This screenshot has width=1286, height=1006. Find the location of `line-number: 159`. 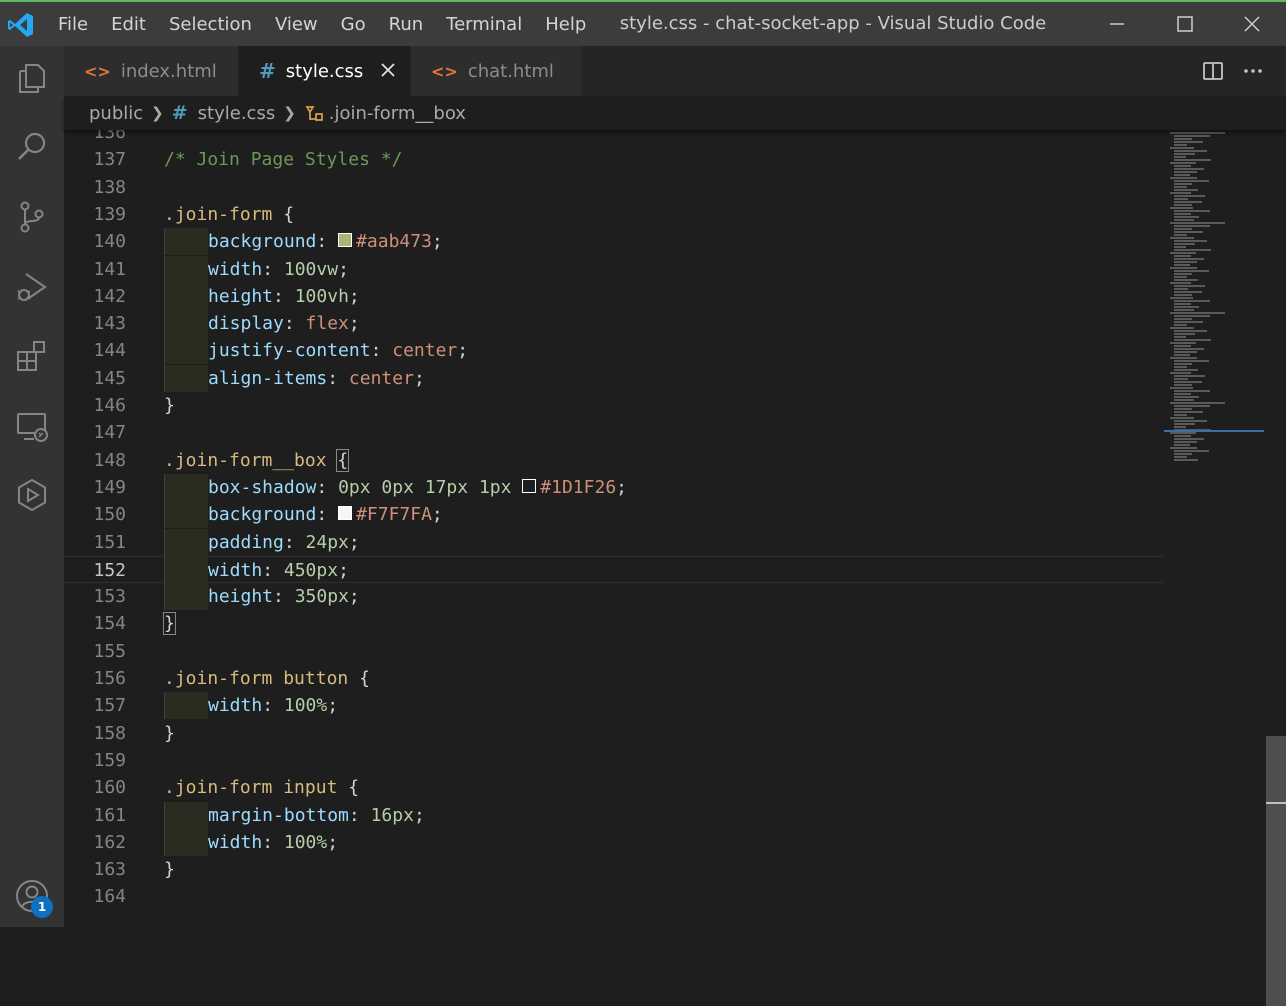

line-number: 159 is located at coordinates (95, 760).